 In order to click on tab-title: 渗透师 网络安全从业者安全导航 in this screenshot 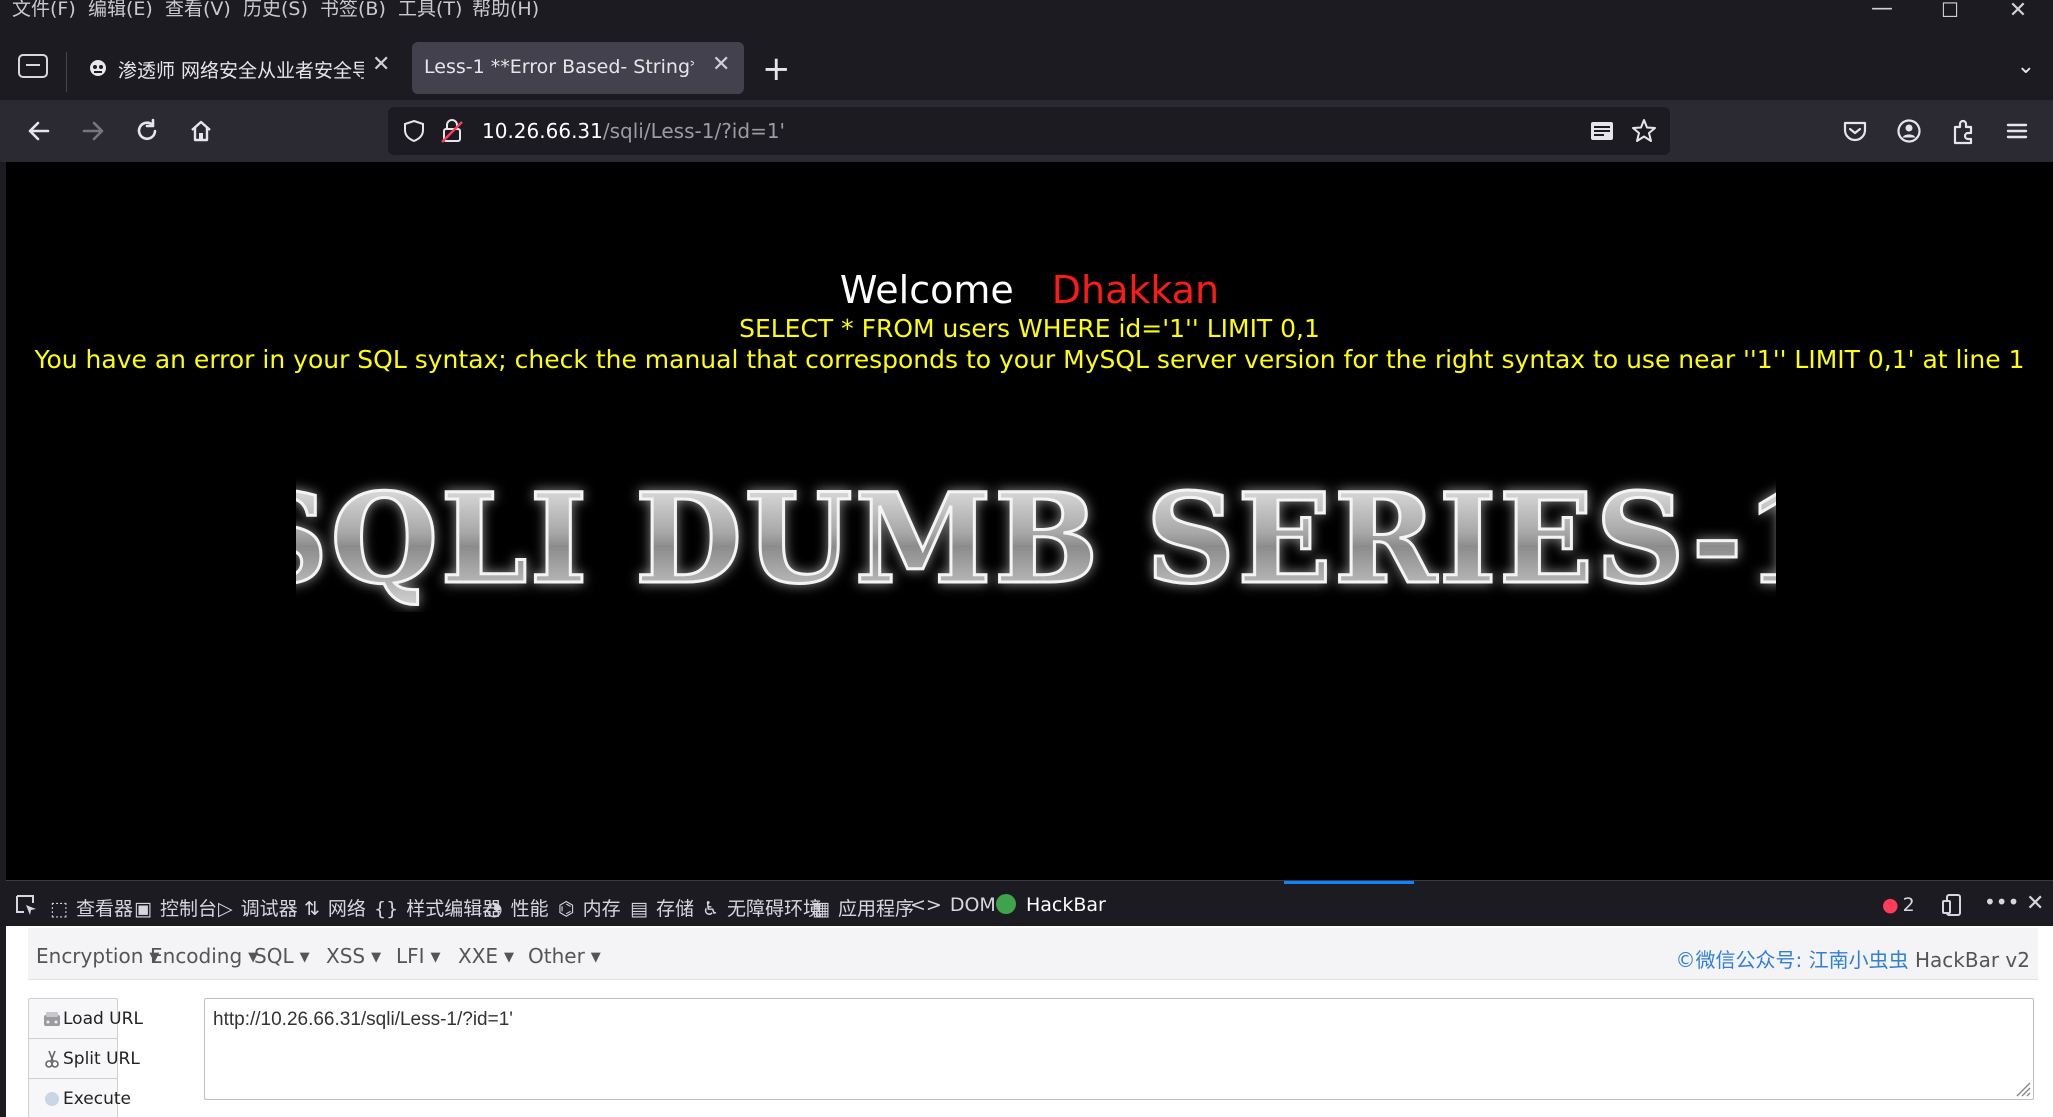, I will do `click(241, 71)`.